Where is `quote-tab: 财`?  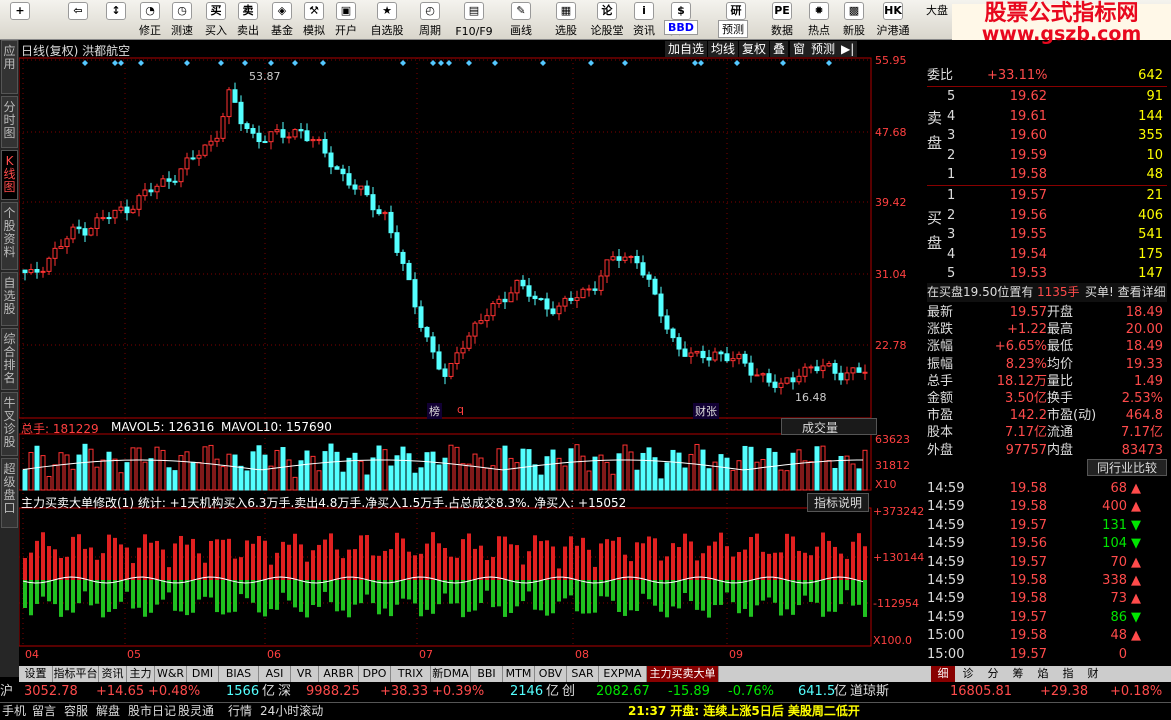
quote-tab: 财 is located at coordinates (1093, 674).